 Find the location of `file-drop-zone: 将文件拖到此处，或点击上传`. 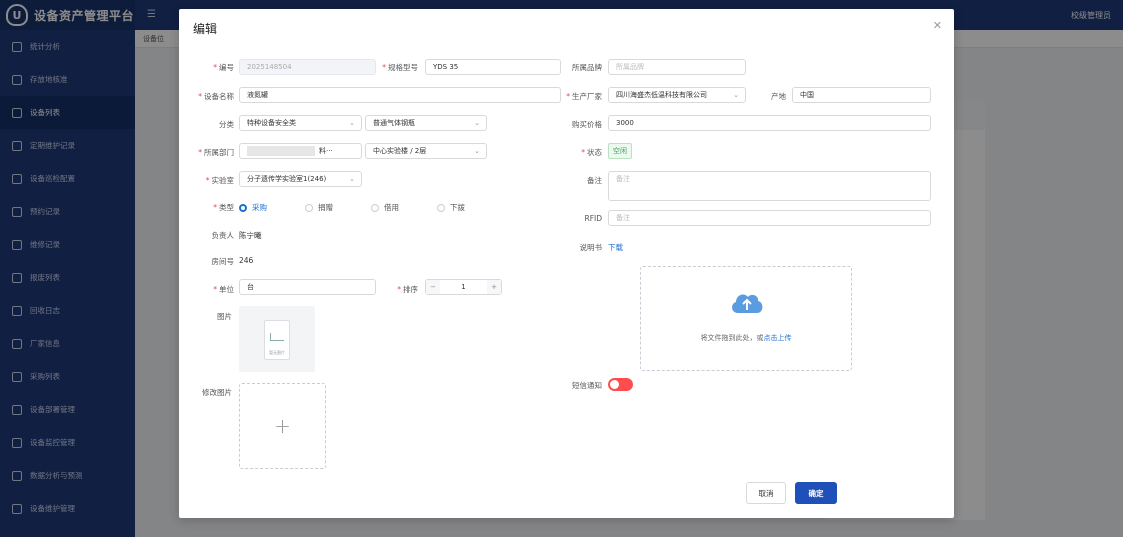

file-drop-zone: 将文件拖到此处，或点击上传 is located at coordinates (746, 318).